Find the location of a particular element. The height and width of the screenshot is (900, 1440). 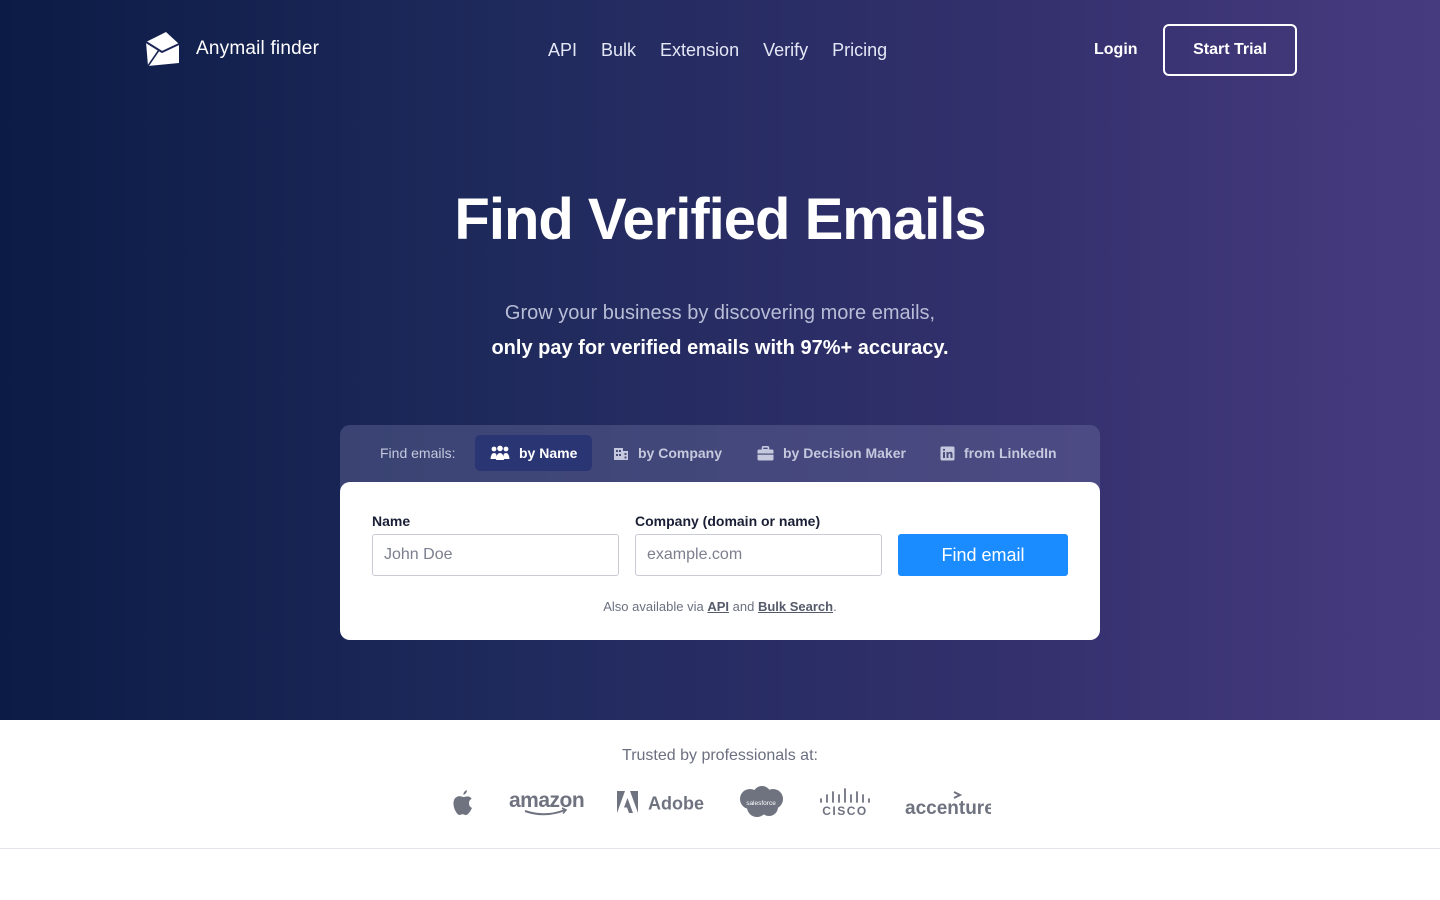

brand-logos: amazon Adobe salesforce CISCO accenture is located at coordinates (720, 802).